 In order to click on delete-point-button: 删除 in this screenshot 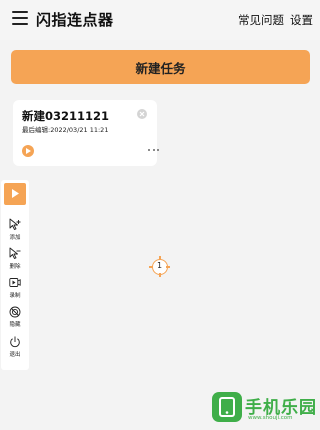, I will do `click(15, 259)`.